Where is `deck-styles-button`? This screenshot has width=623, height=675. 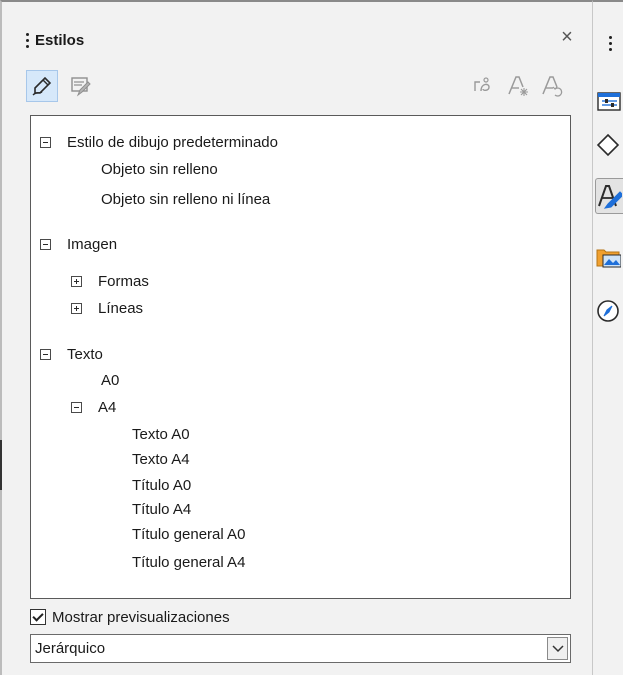 deck-styles-button is located at coordinates (609, 196).